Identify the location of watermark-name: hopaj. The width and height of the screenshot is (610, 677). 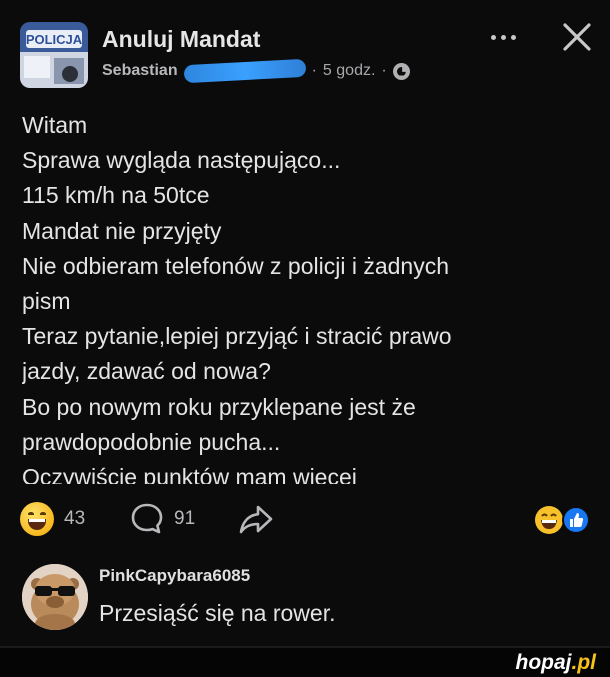
(543, 662).